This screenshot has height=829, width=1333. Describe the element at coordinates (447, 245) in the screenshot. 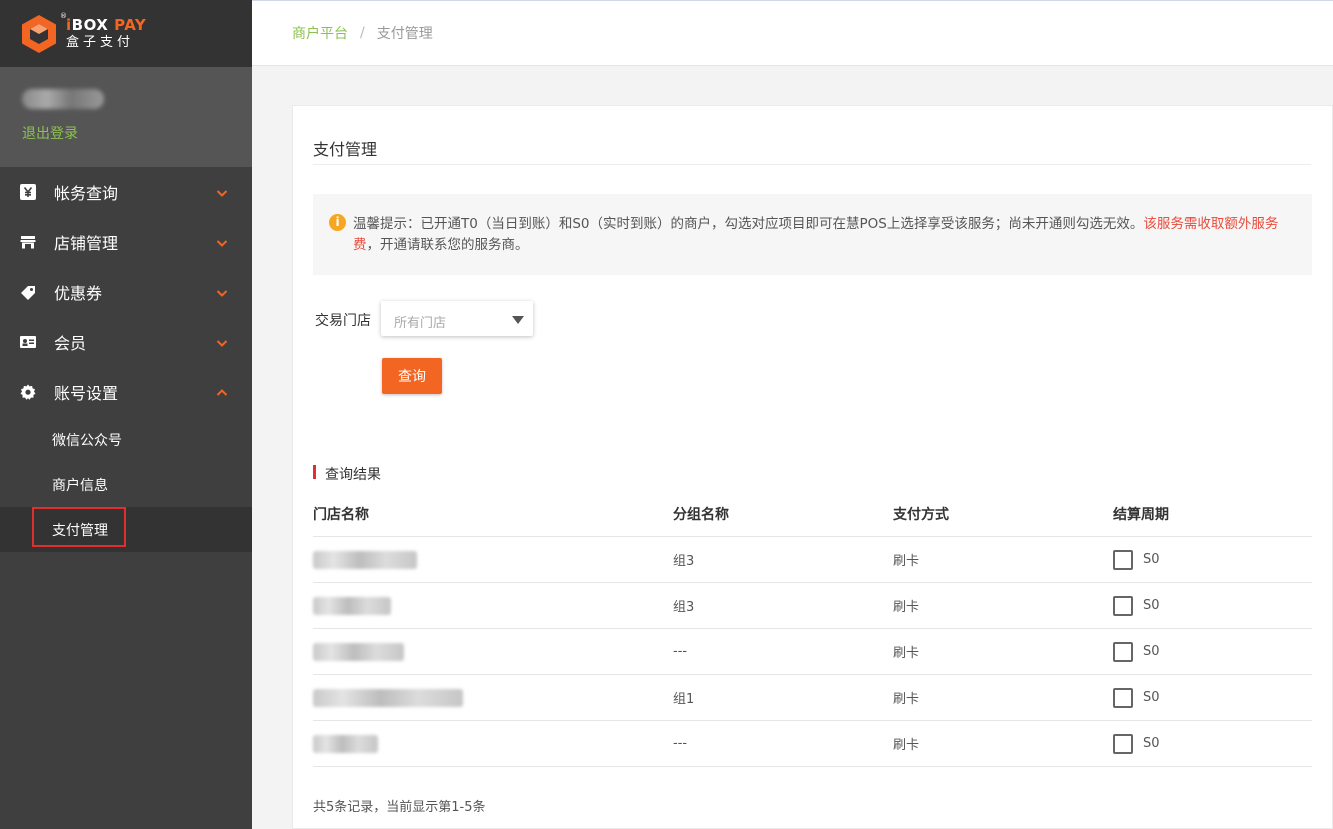

I see `notice-tail: ，开通请联系您的服务商。` at that location.